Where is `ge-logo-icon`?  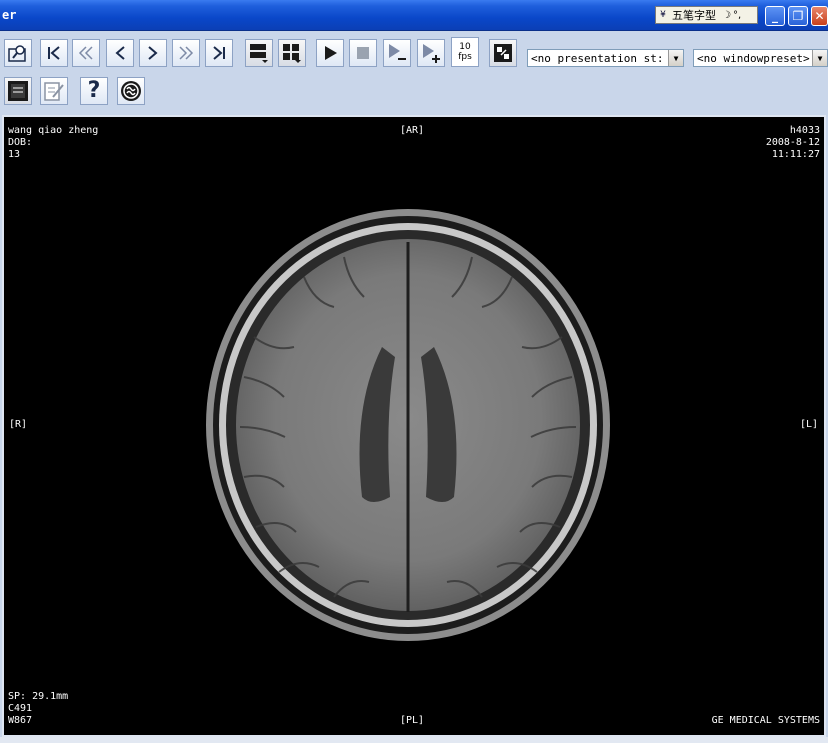 ge-logo-icon is located at coordinates (131, 91).